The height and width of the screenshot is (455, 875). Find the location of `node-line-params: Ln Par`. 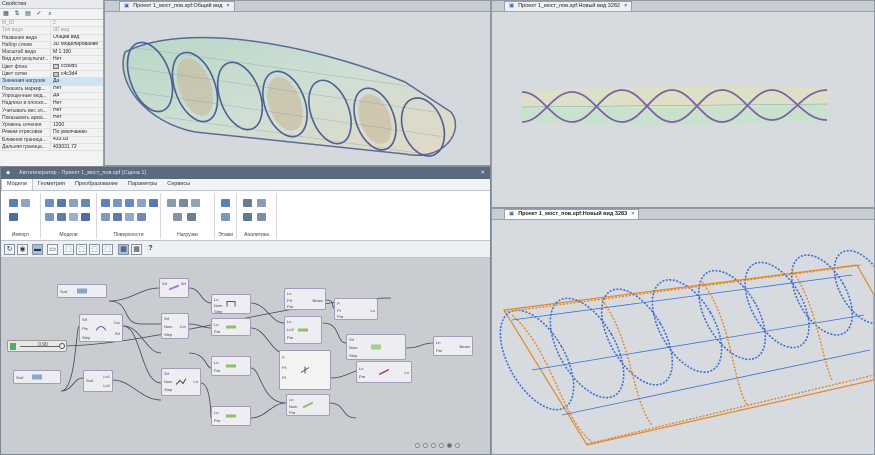

node-line-params: Ln Par is located at coordinates (231, 327).